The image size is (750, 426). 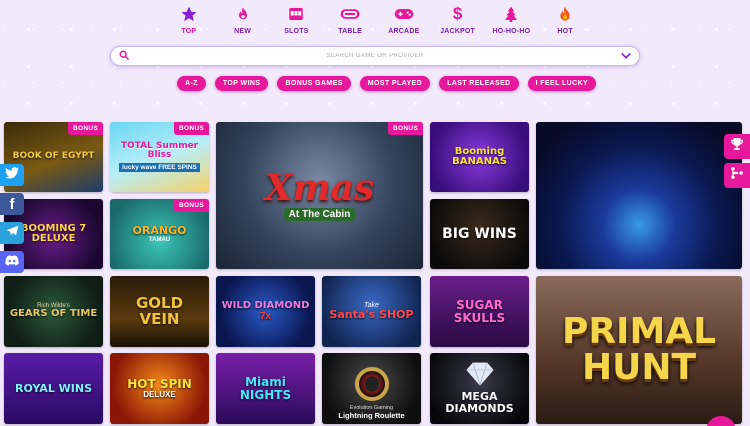 I want to click on filter-chip-i-feel-lucky: I FEEL LUCKY, so click(x=562, y=83).